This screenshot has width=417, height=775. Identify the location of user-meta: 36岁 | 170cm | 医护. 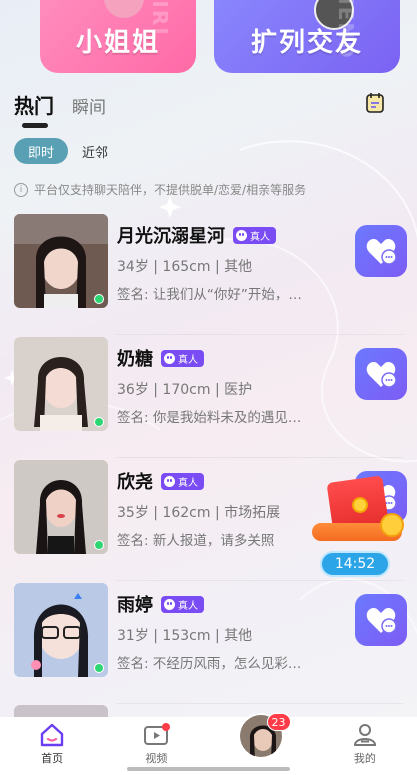
(185, 390).